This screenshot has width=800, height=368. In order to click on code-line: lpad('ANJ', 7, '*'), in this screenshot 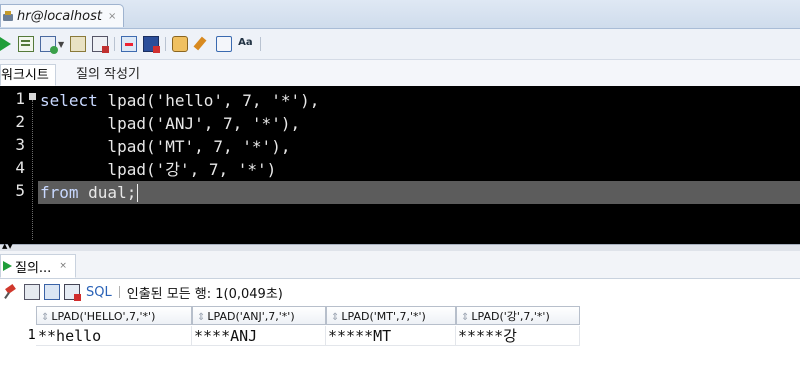, I will do `click(170, 123)`.